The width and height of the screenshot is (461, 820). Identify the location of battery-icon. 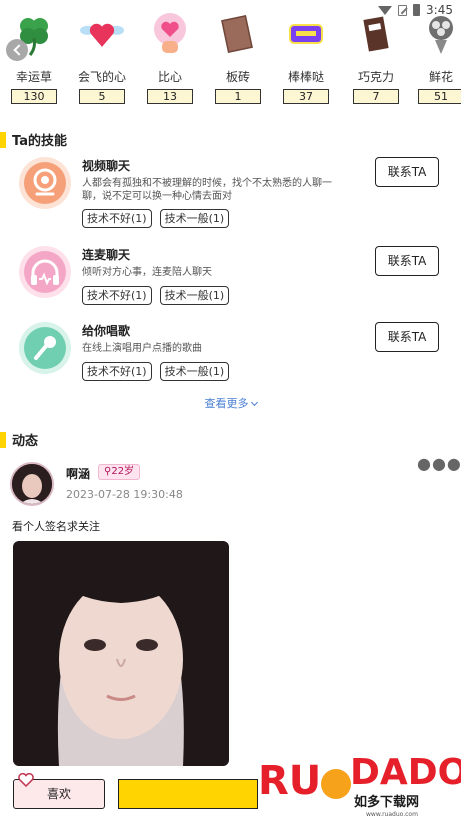
(417, 10).